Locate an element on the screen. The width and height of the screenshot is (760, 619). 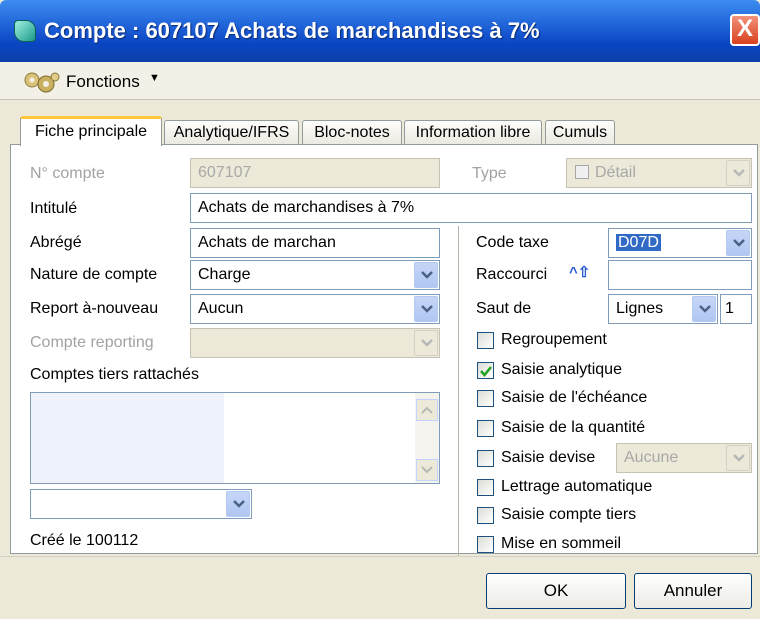
vertical-scrollbar is located at coordinates (427, 438).